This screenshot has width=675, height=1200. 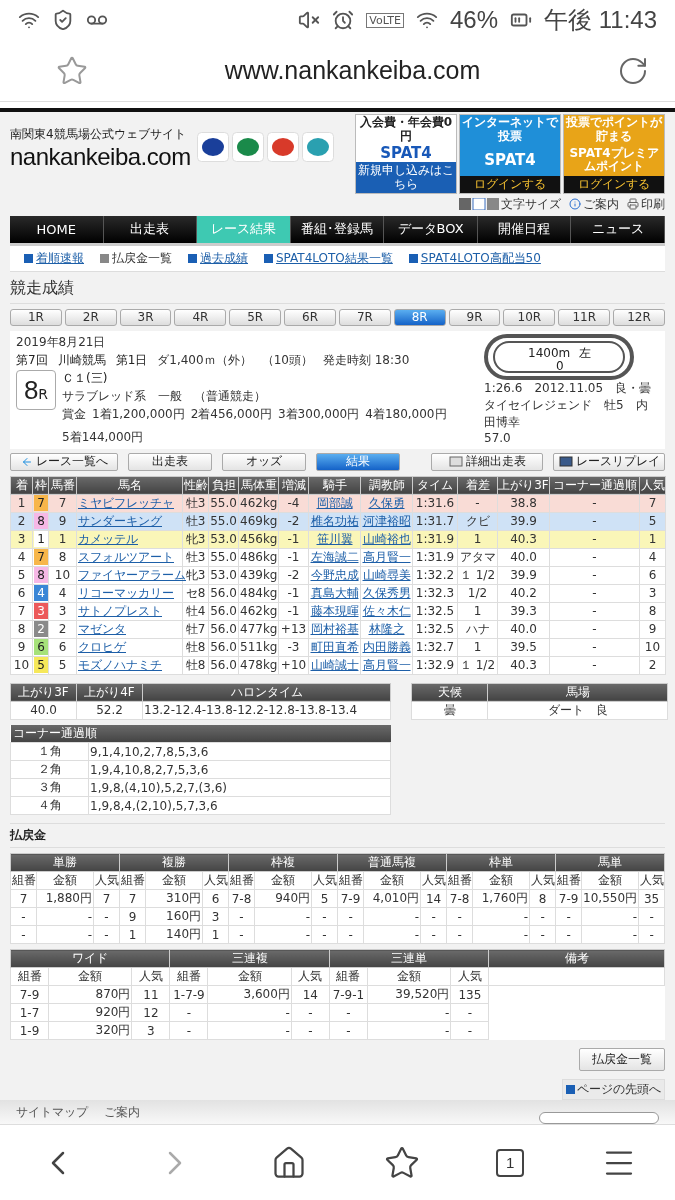 What do you see at coordinates (145, 317) in the screenshot?
I see `race-tab: 3R` at bounding box center [145, 317].